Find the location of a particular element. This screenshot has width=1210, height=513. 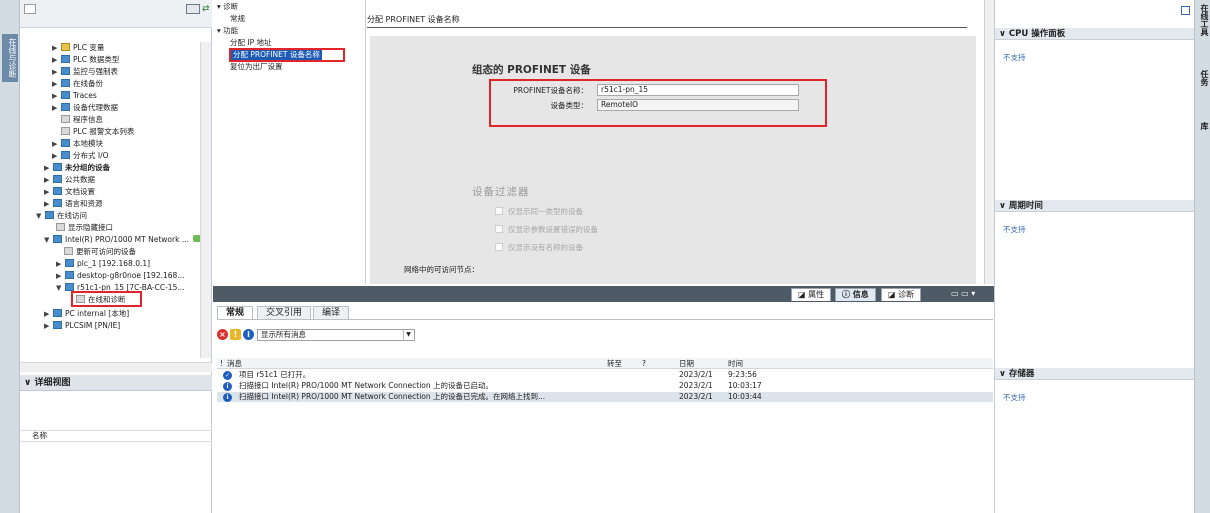

ungrouped-devices-icon is located at coordinates (57, 167).